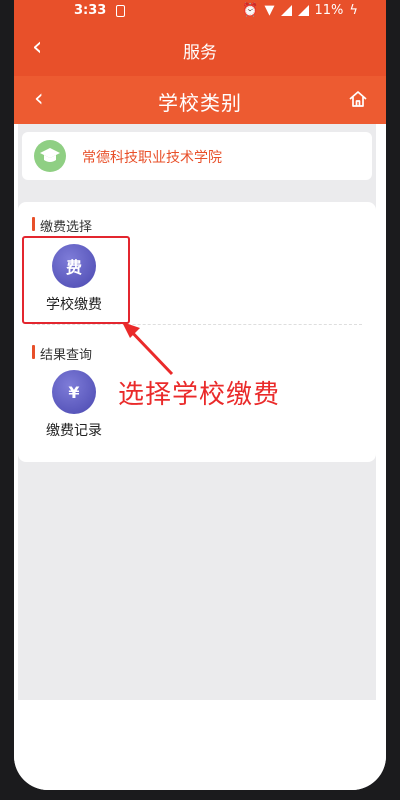 The width and height of the screenshot is (400, 800). Describe the element at coordinates (200, 12) in the screenshot. I see `status-bar: 3:33 ⏰ ▼ 11% ϟ` at that location.